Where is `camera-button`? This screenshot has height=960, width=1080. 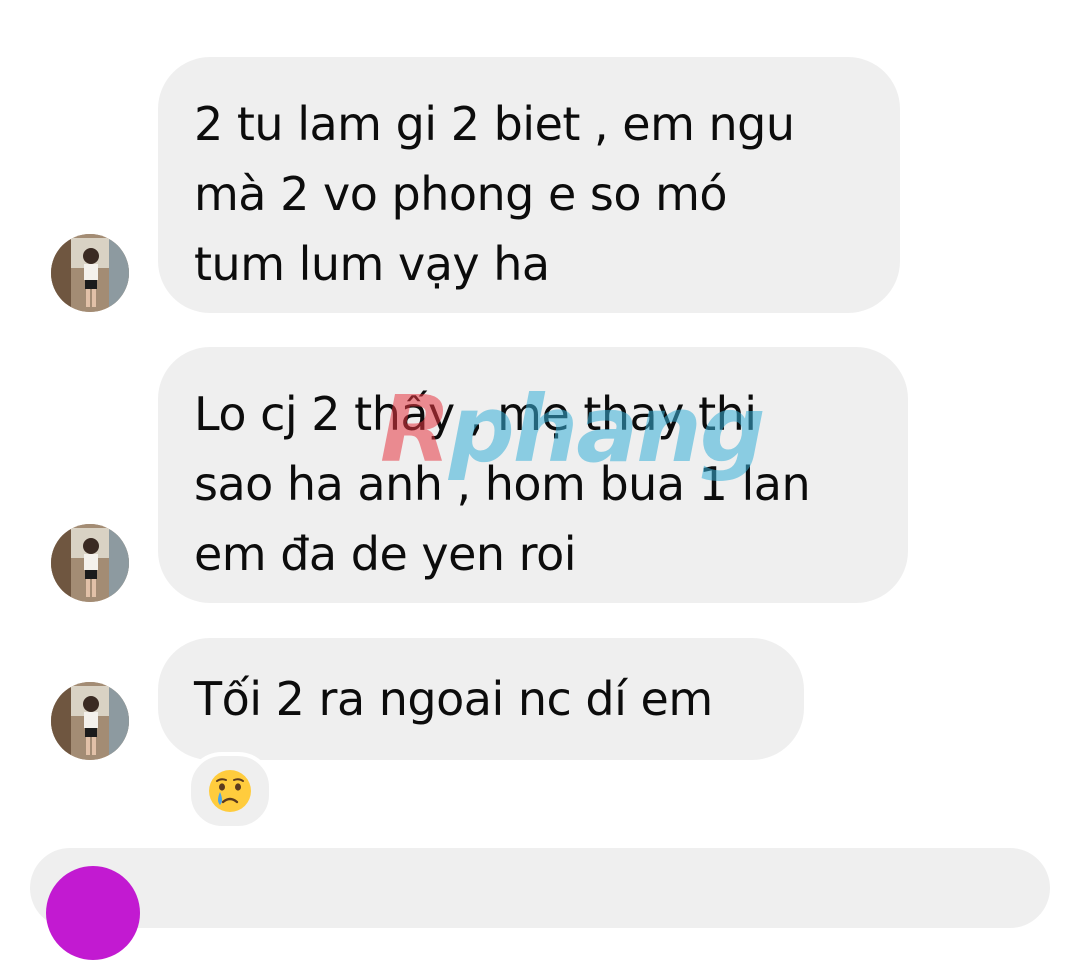 camera-button is located at coordinates (93, 913).